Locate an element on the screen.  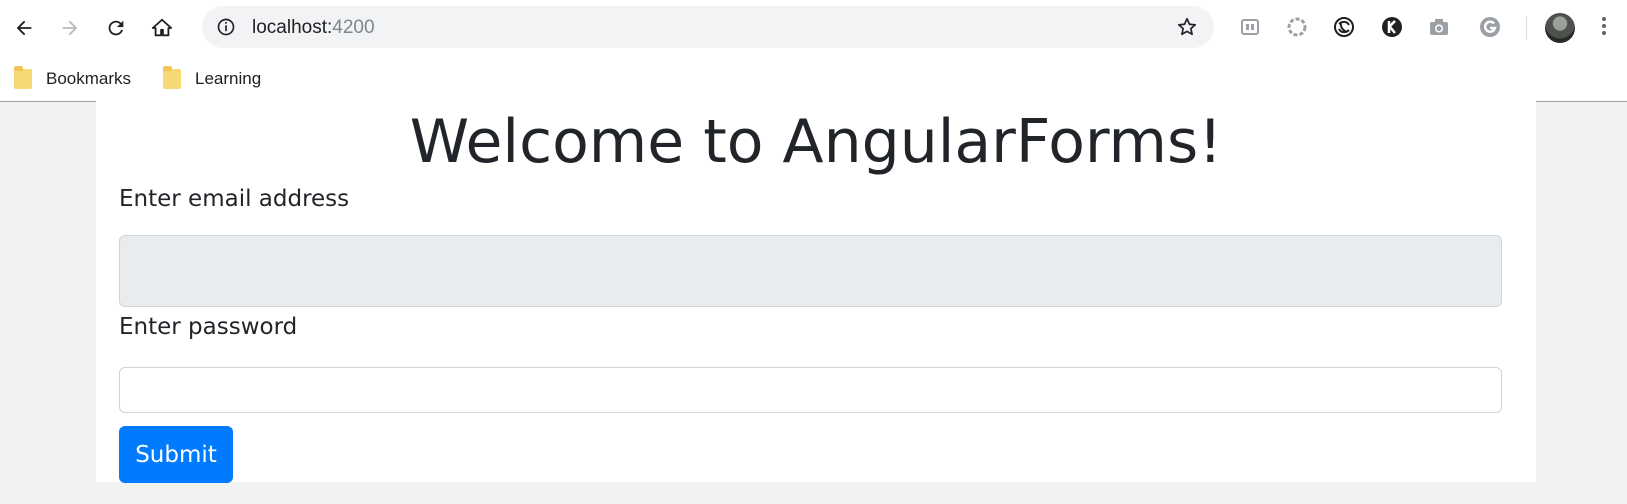
browser-toolbar: localhost:4200 is located at coordinates (813, 28).